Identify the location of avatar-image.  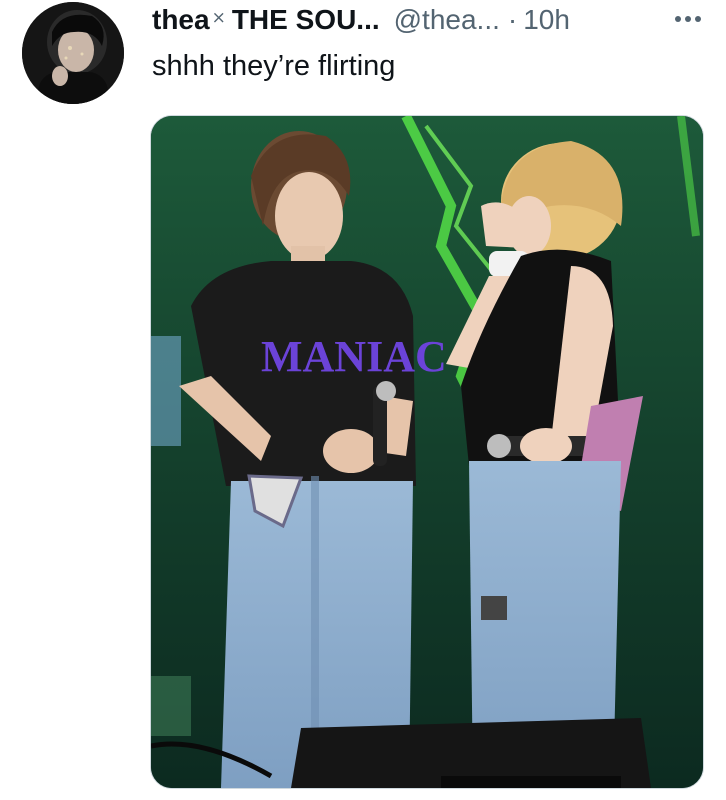
(73, 53).